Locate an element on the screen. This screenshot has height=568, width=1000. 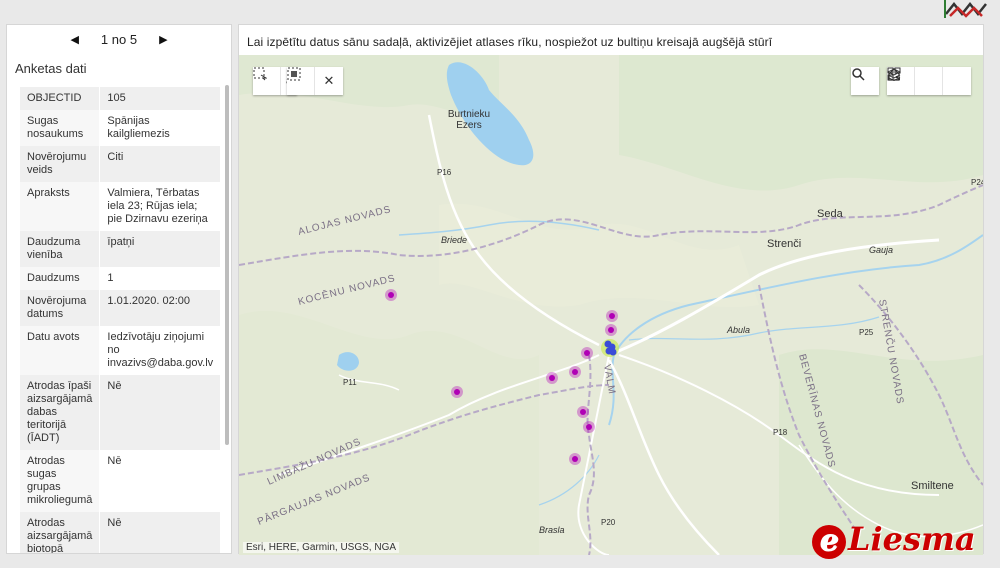
place-seda: Seda is located at coordinates (830, 214).